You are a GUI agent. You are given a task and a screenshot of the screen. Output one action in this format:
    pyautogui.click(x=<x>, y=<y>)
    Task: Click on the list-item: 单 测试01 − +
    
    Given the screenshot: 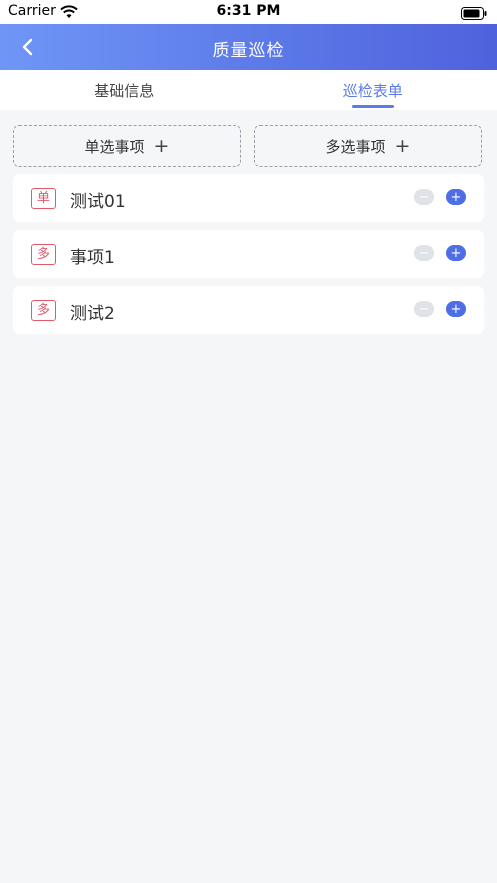 What is the action you would take?
    pyautogui.click(x=248, y=198)
    